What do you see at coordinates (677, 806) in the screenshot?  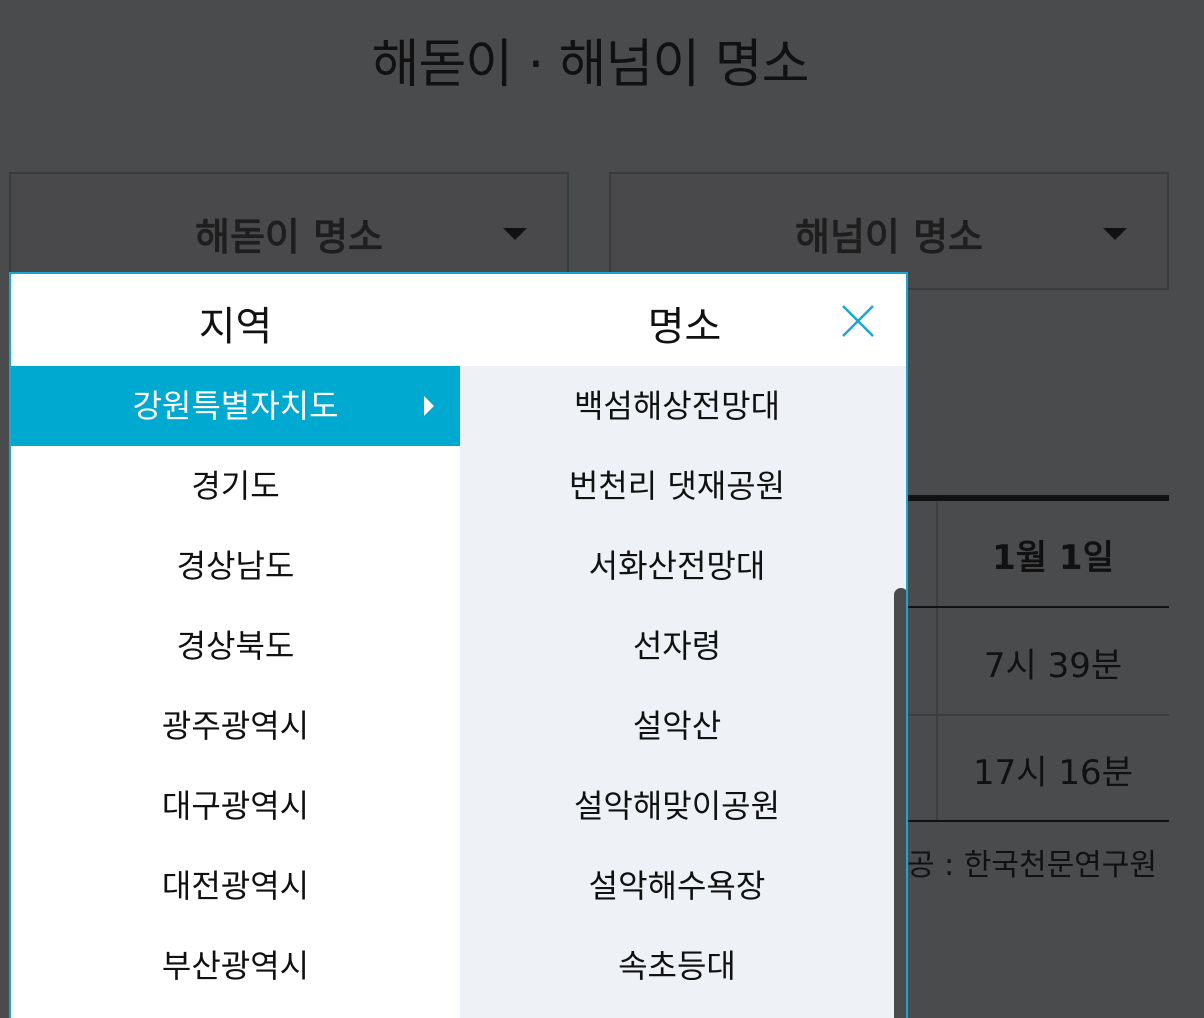 I see `spot-item: 설악해맞이공원` at bounding box center [677, 806].